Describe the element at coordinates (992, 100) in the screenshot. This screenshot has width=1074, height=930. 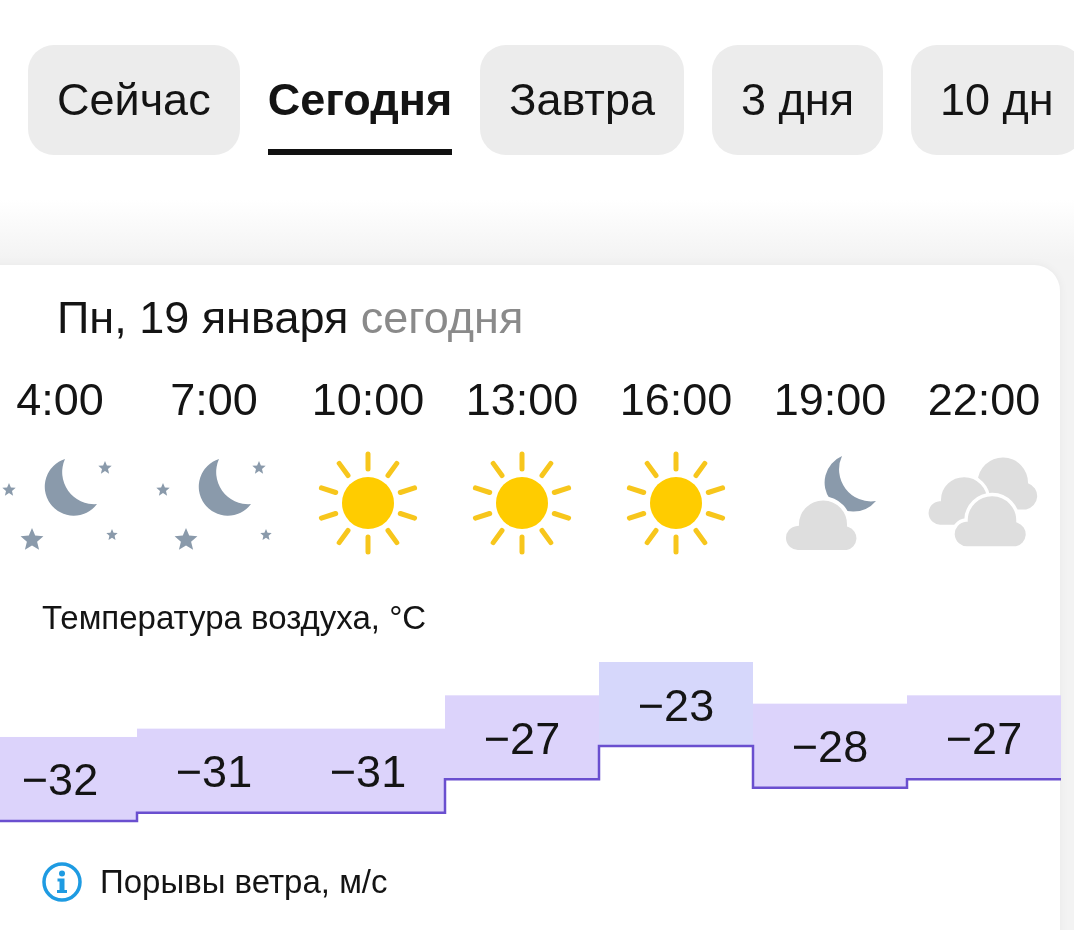
I see `tab: 10 дн` at that location.